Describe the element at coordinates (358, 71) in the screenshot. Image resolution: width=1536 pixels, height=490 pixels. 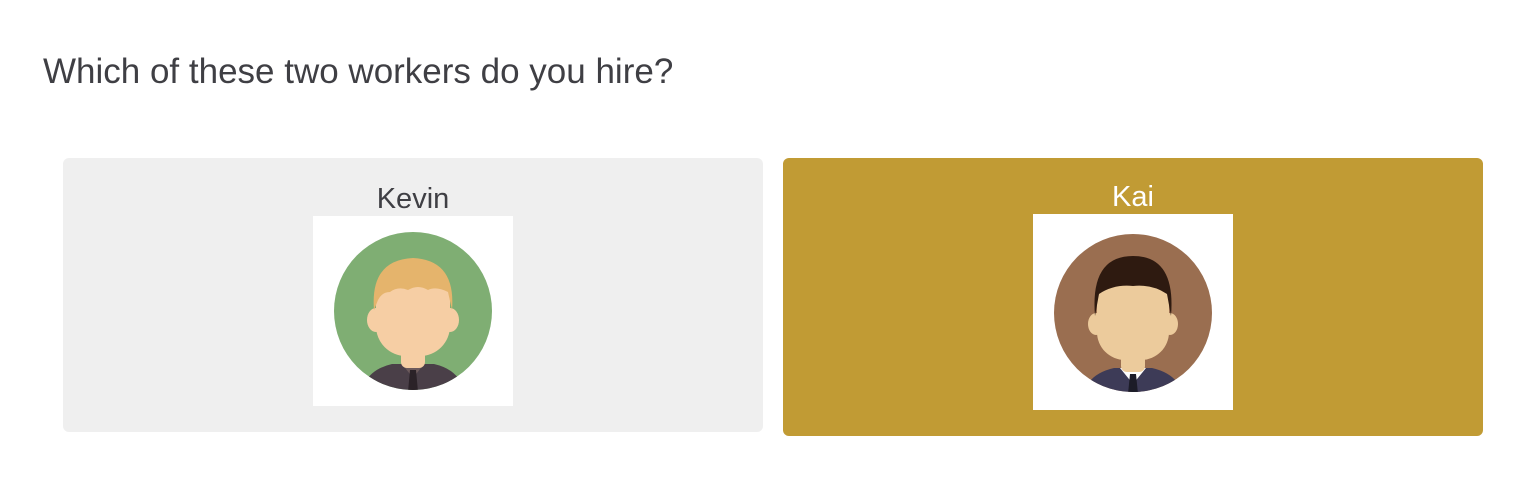
I see `question-text: Which of these two workers do you hire?` at that location.